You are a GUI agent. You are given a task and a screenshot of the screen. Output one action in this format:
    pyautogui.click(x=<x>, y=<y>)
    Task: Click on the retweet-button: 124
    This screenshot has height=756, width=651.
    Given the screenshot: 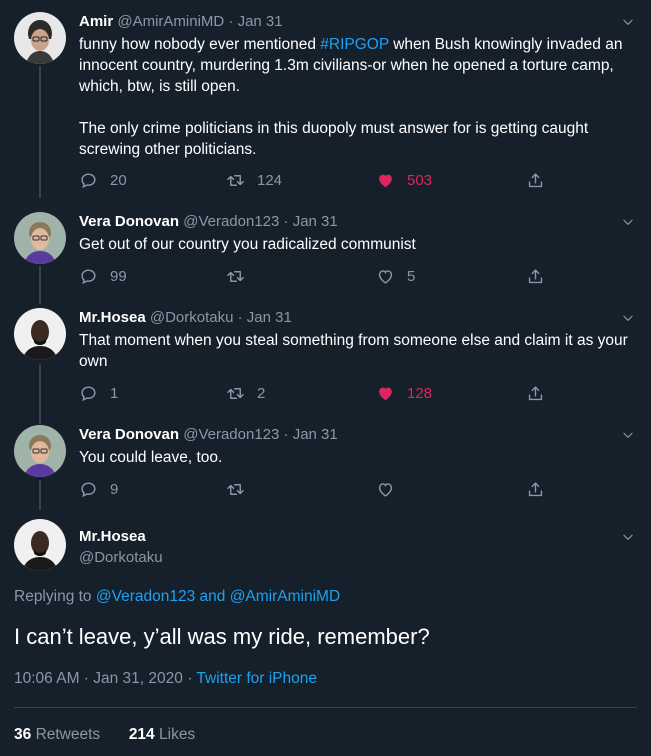 What is the action you would take?
    pyautogui.click(x=254, y=180)
    